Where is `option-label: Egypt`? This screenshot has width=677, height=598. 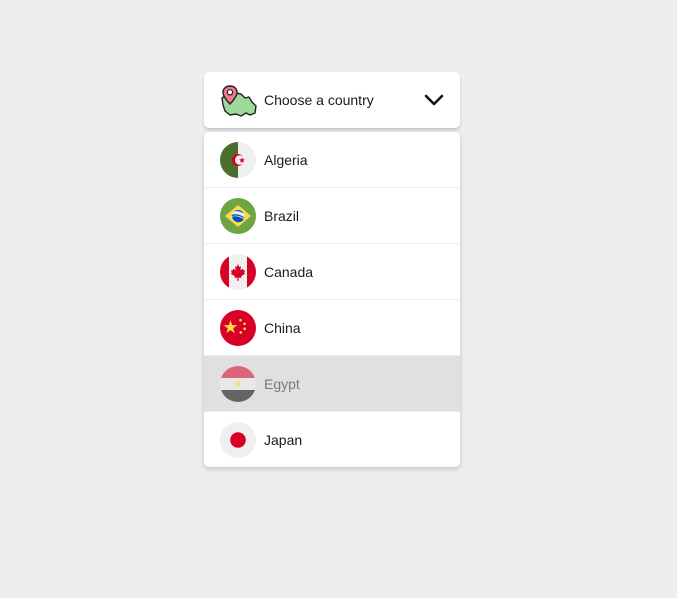
option-label: Egypt is located at coordinates (282, 384).